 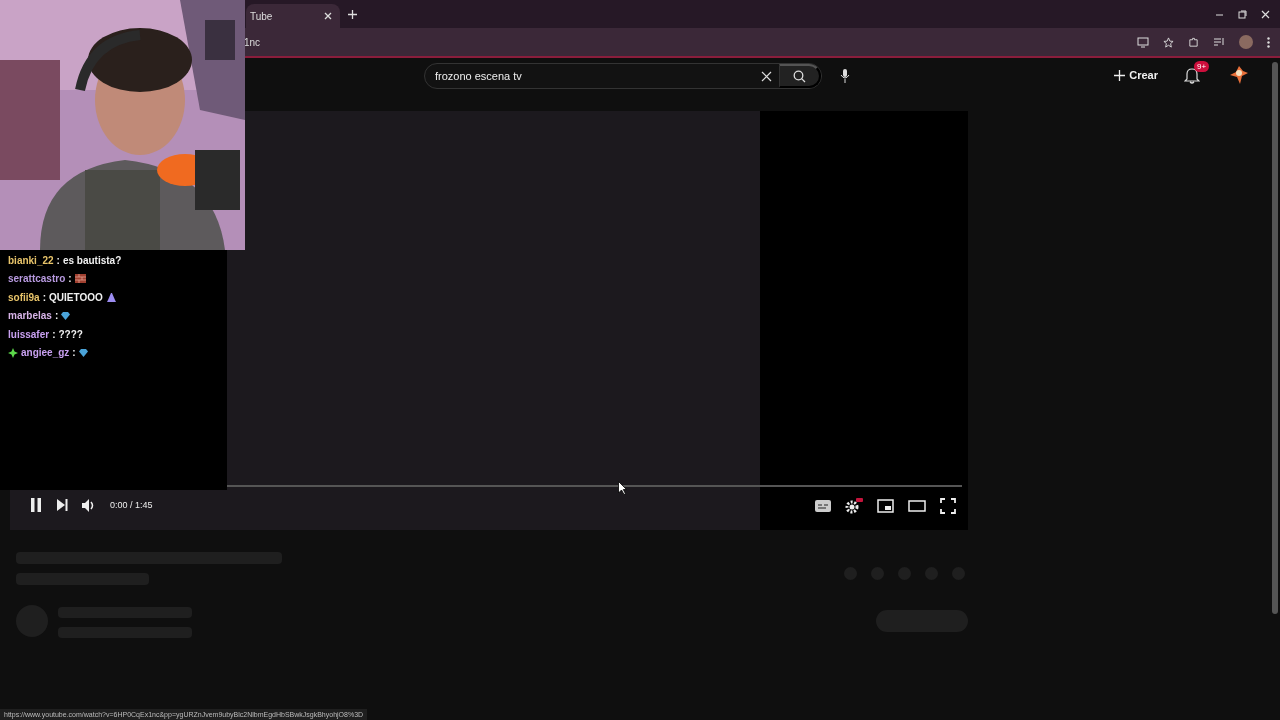 What do you see at coordinates (948, 506) in the screenshot?
I see `fullscreen-icon` at bounding box center [948, 506].